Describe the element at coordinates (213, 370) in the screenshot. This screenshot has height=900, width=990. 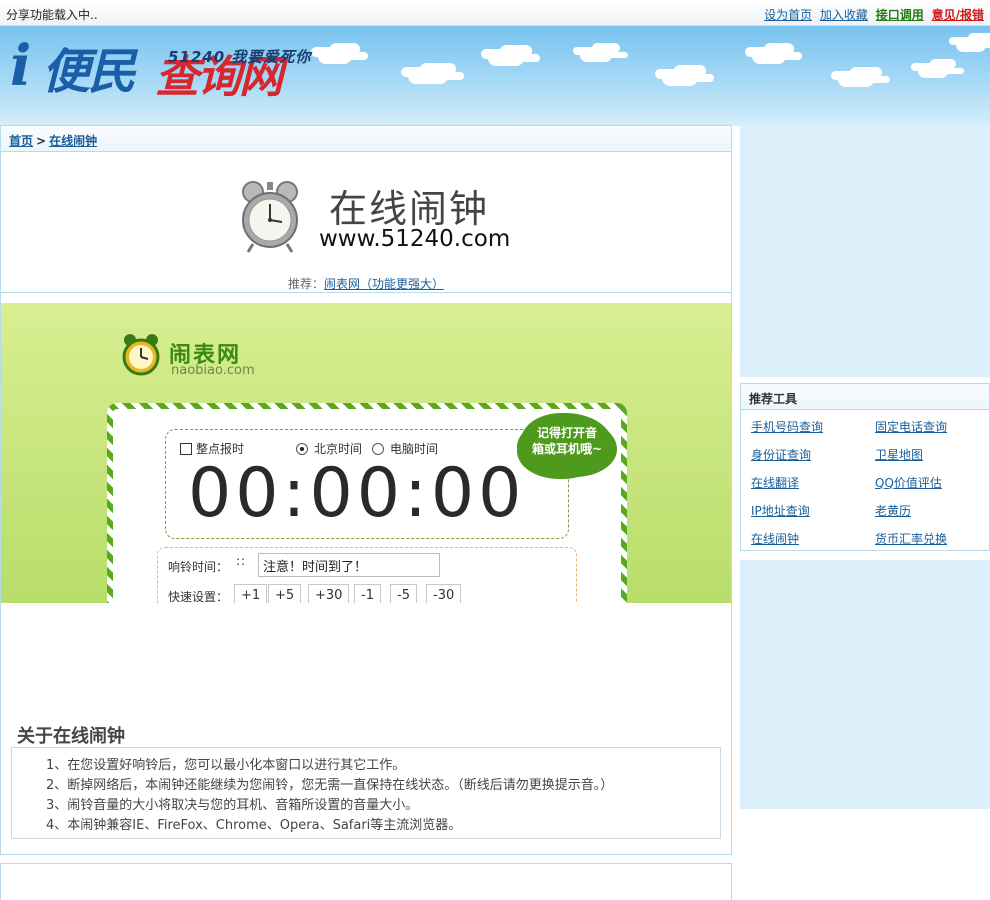
I see `naobiao-brand-url: naobiao.com` at that location.